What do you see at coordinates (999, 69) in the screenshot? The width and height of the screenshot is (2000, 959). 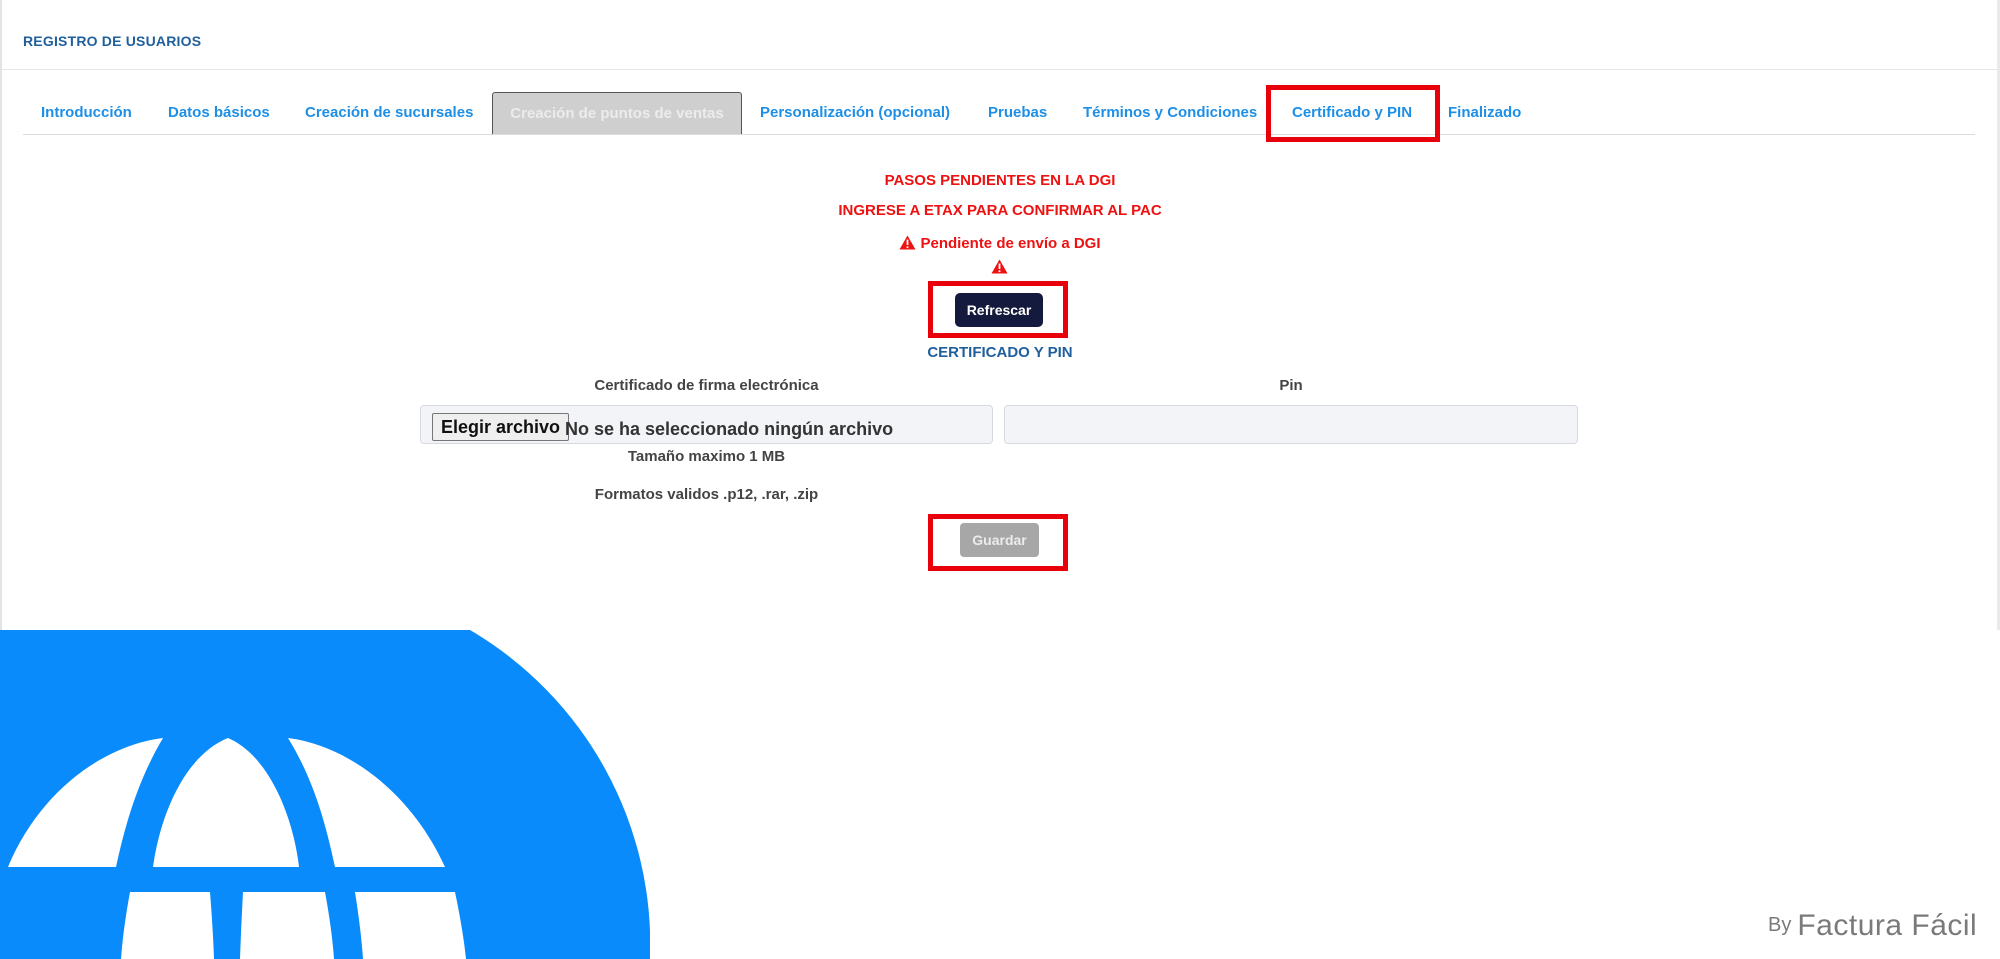 I see `header-divider` at bounding box center [999, 69].